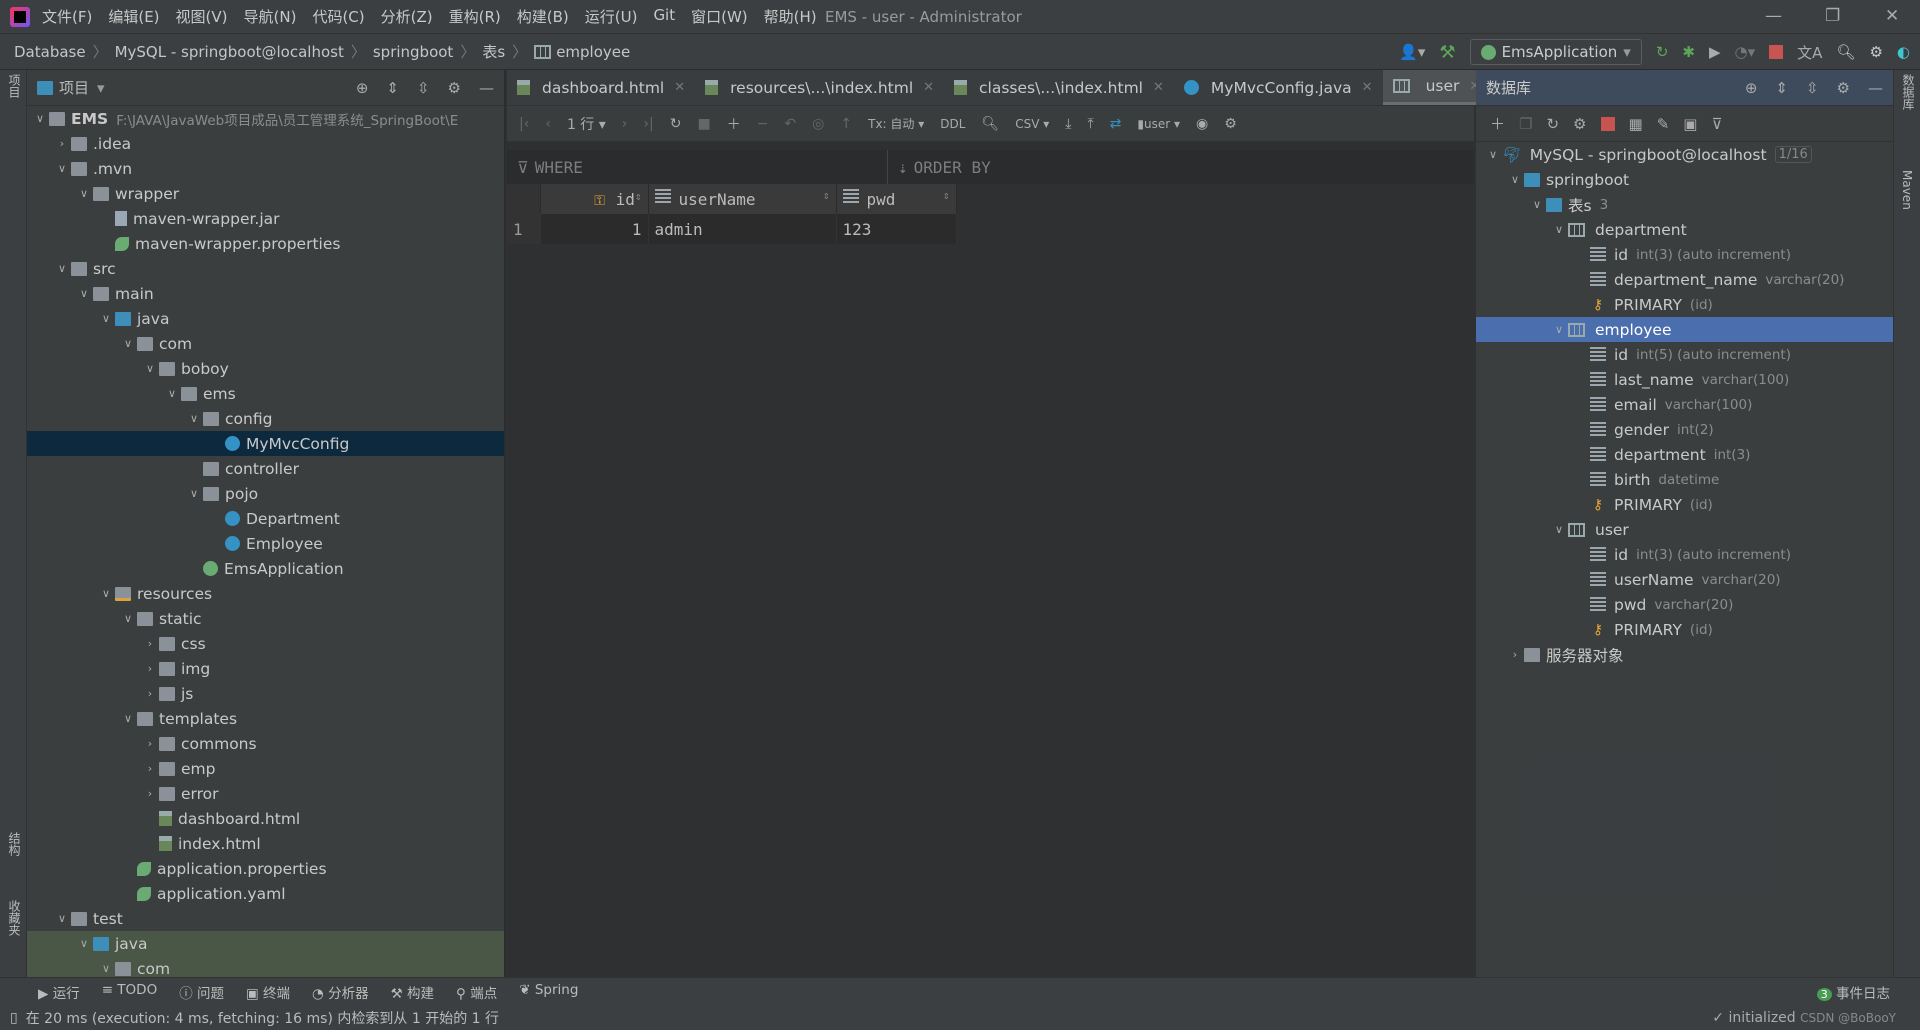 The image size is (1920, 1030). What do you see at coordinates (1607, 123) in the screenshot?
I see `stop-icon` at bounding box center [1607, 123].